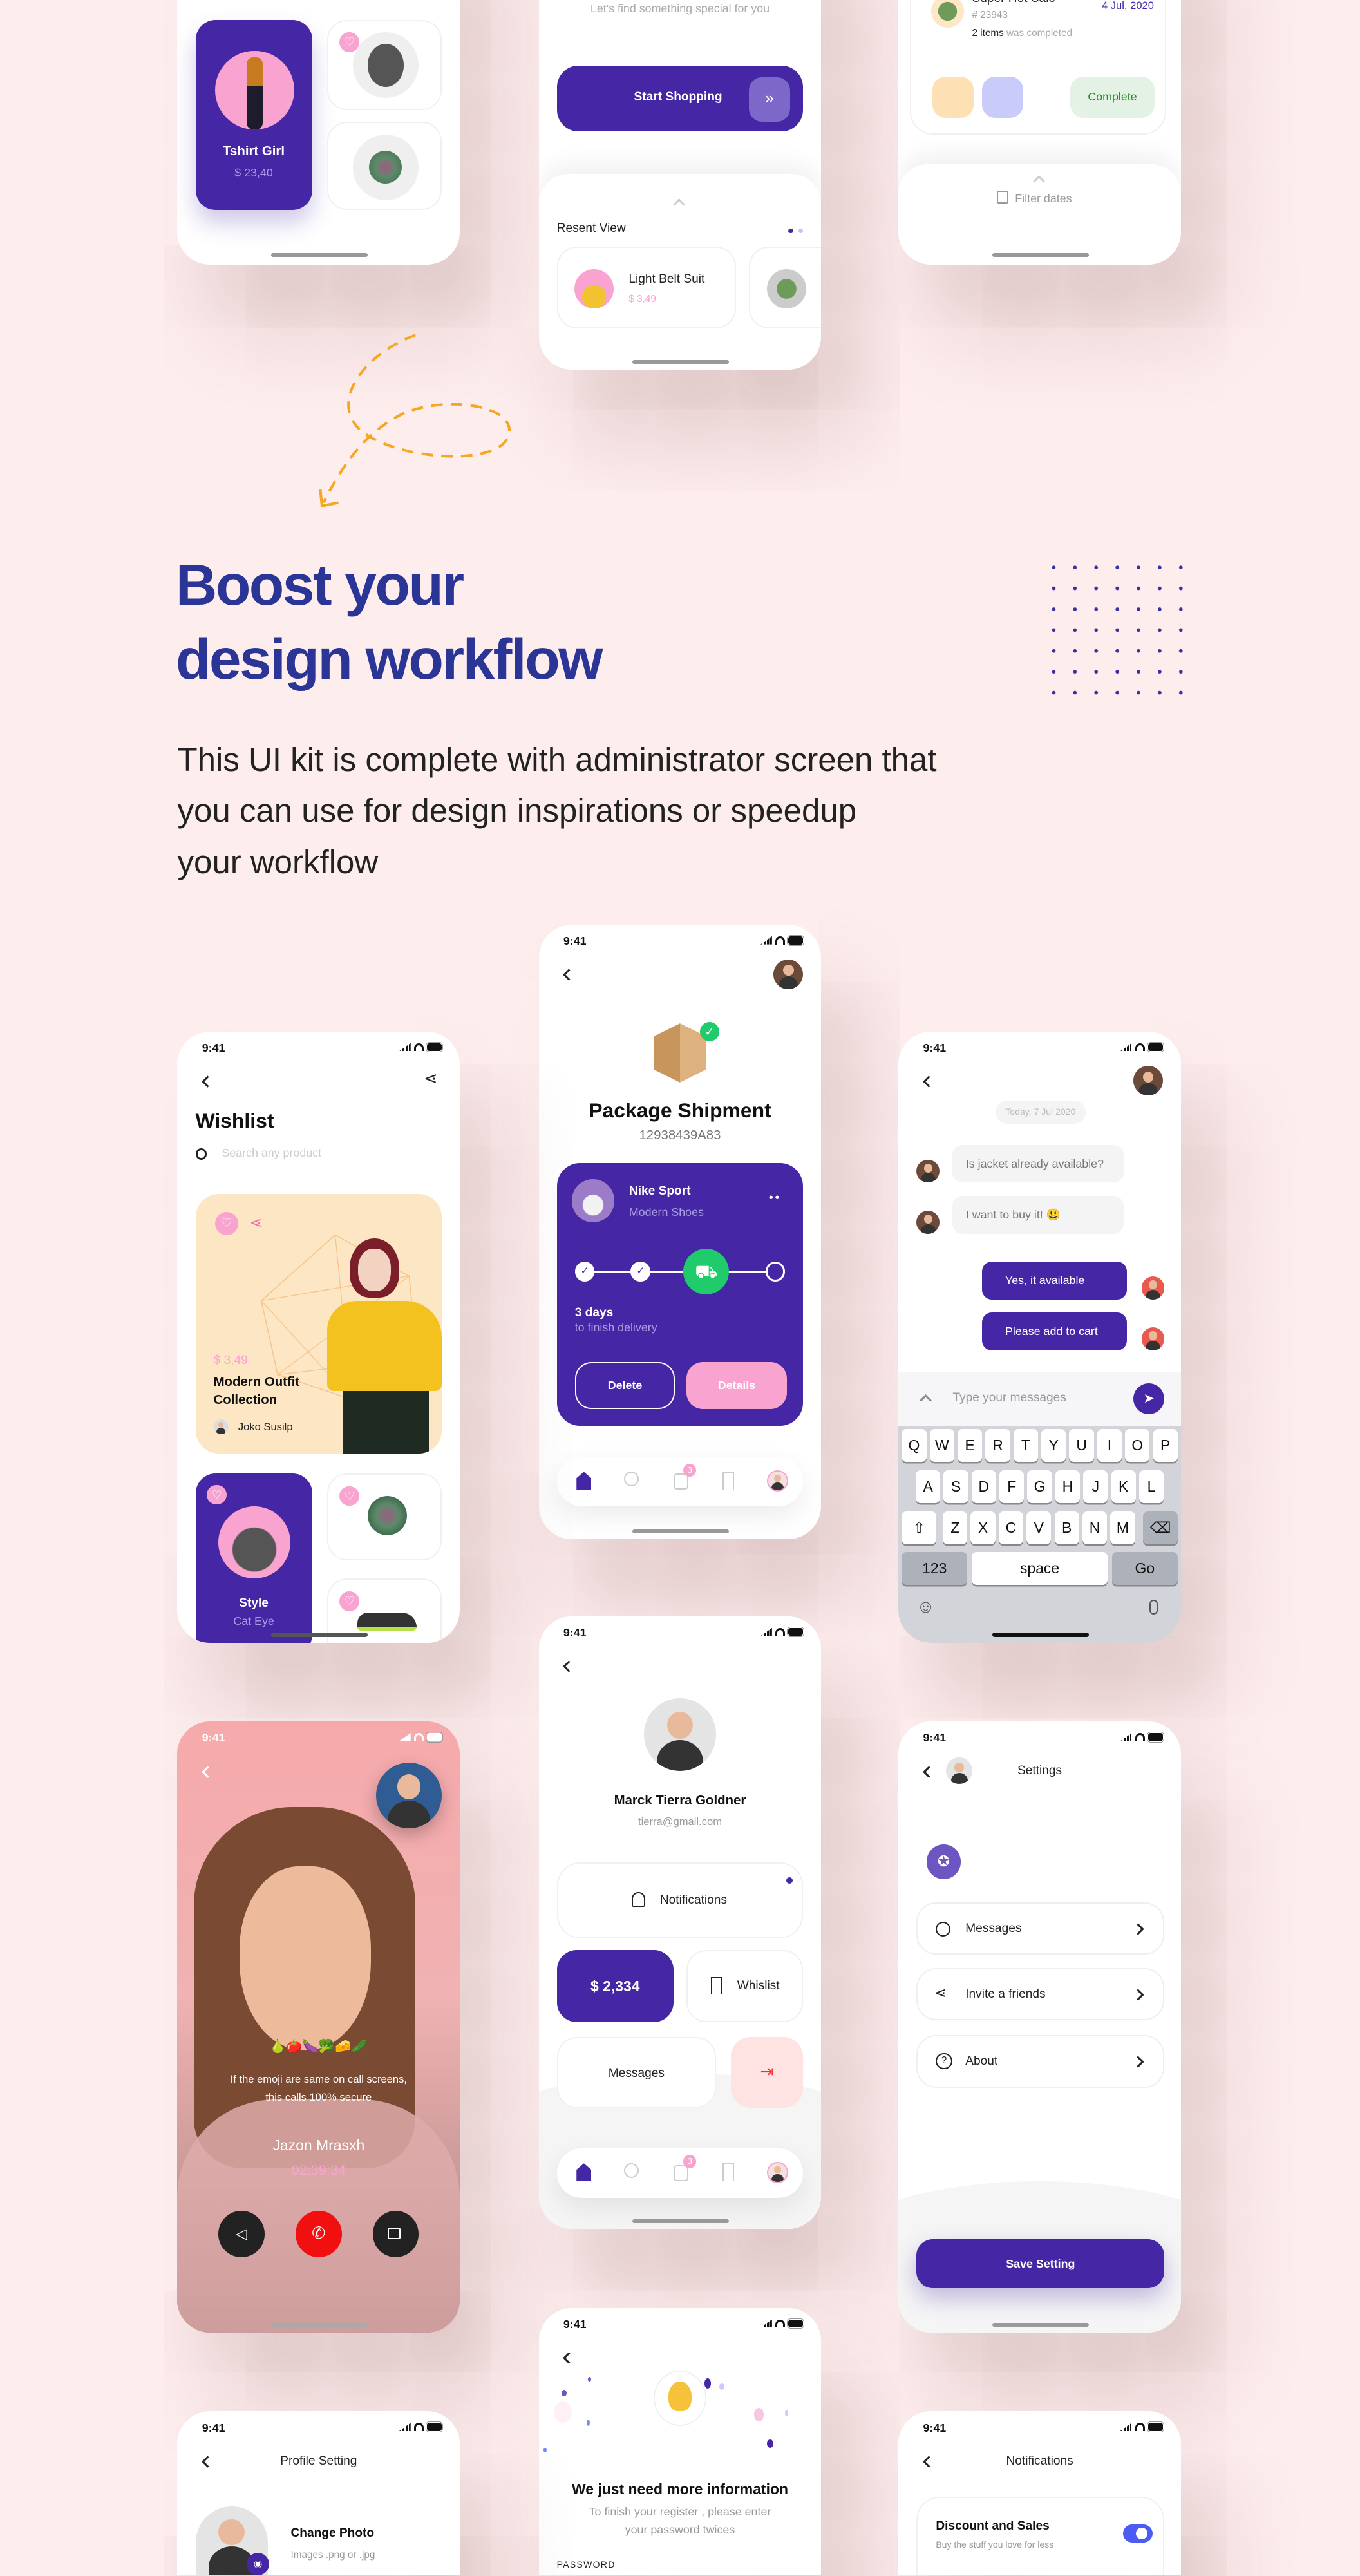 Image resolution: width=1360 pixels, height=2576 pixels. I want to click on more-icon: ••, so click(775, 1198).